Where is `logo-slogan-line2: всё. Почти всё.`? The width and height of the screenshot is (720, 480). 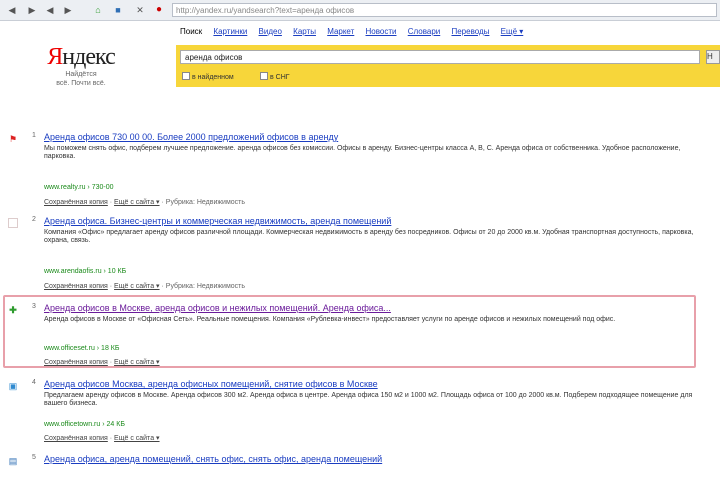
logo-slogan-line2: всё. Почти всё. is located at coordinates (81, 83).